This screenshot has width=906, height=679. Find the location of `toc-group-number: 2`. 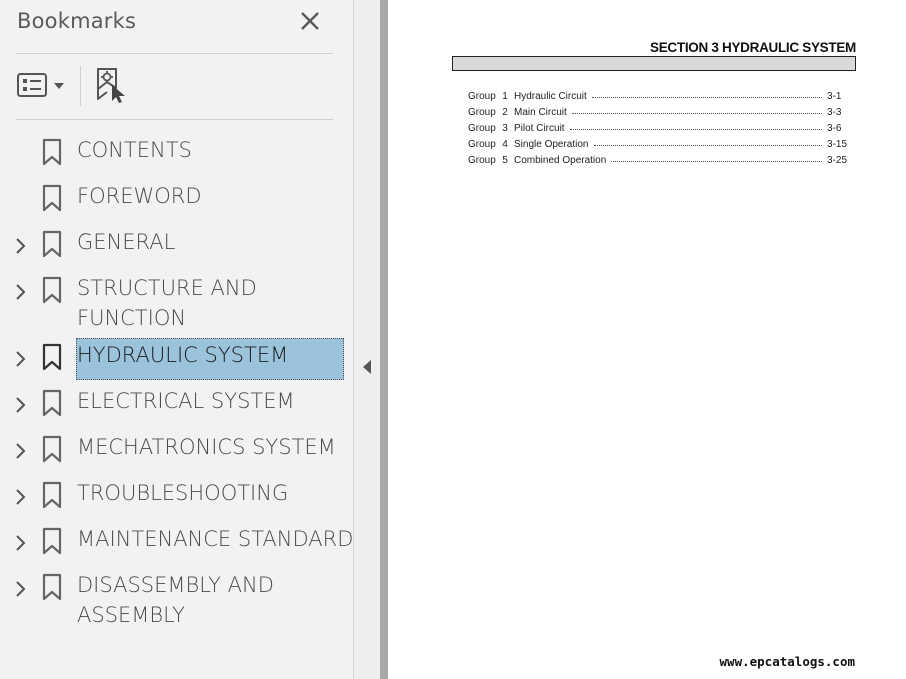

toc-group-number: 2 is located at coordinates (505, 112).